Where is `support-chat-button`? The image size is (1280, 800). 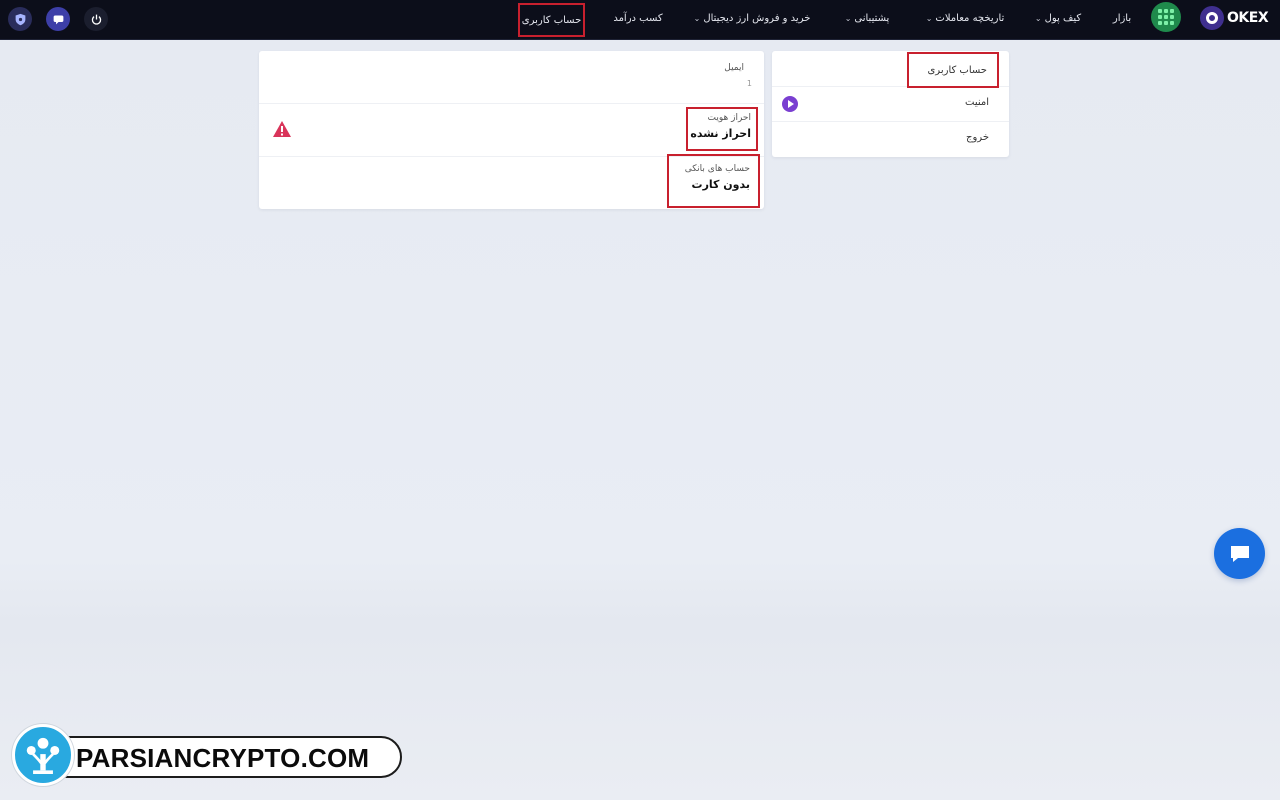
support-chat-button is located at coordinates (1239, 553).